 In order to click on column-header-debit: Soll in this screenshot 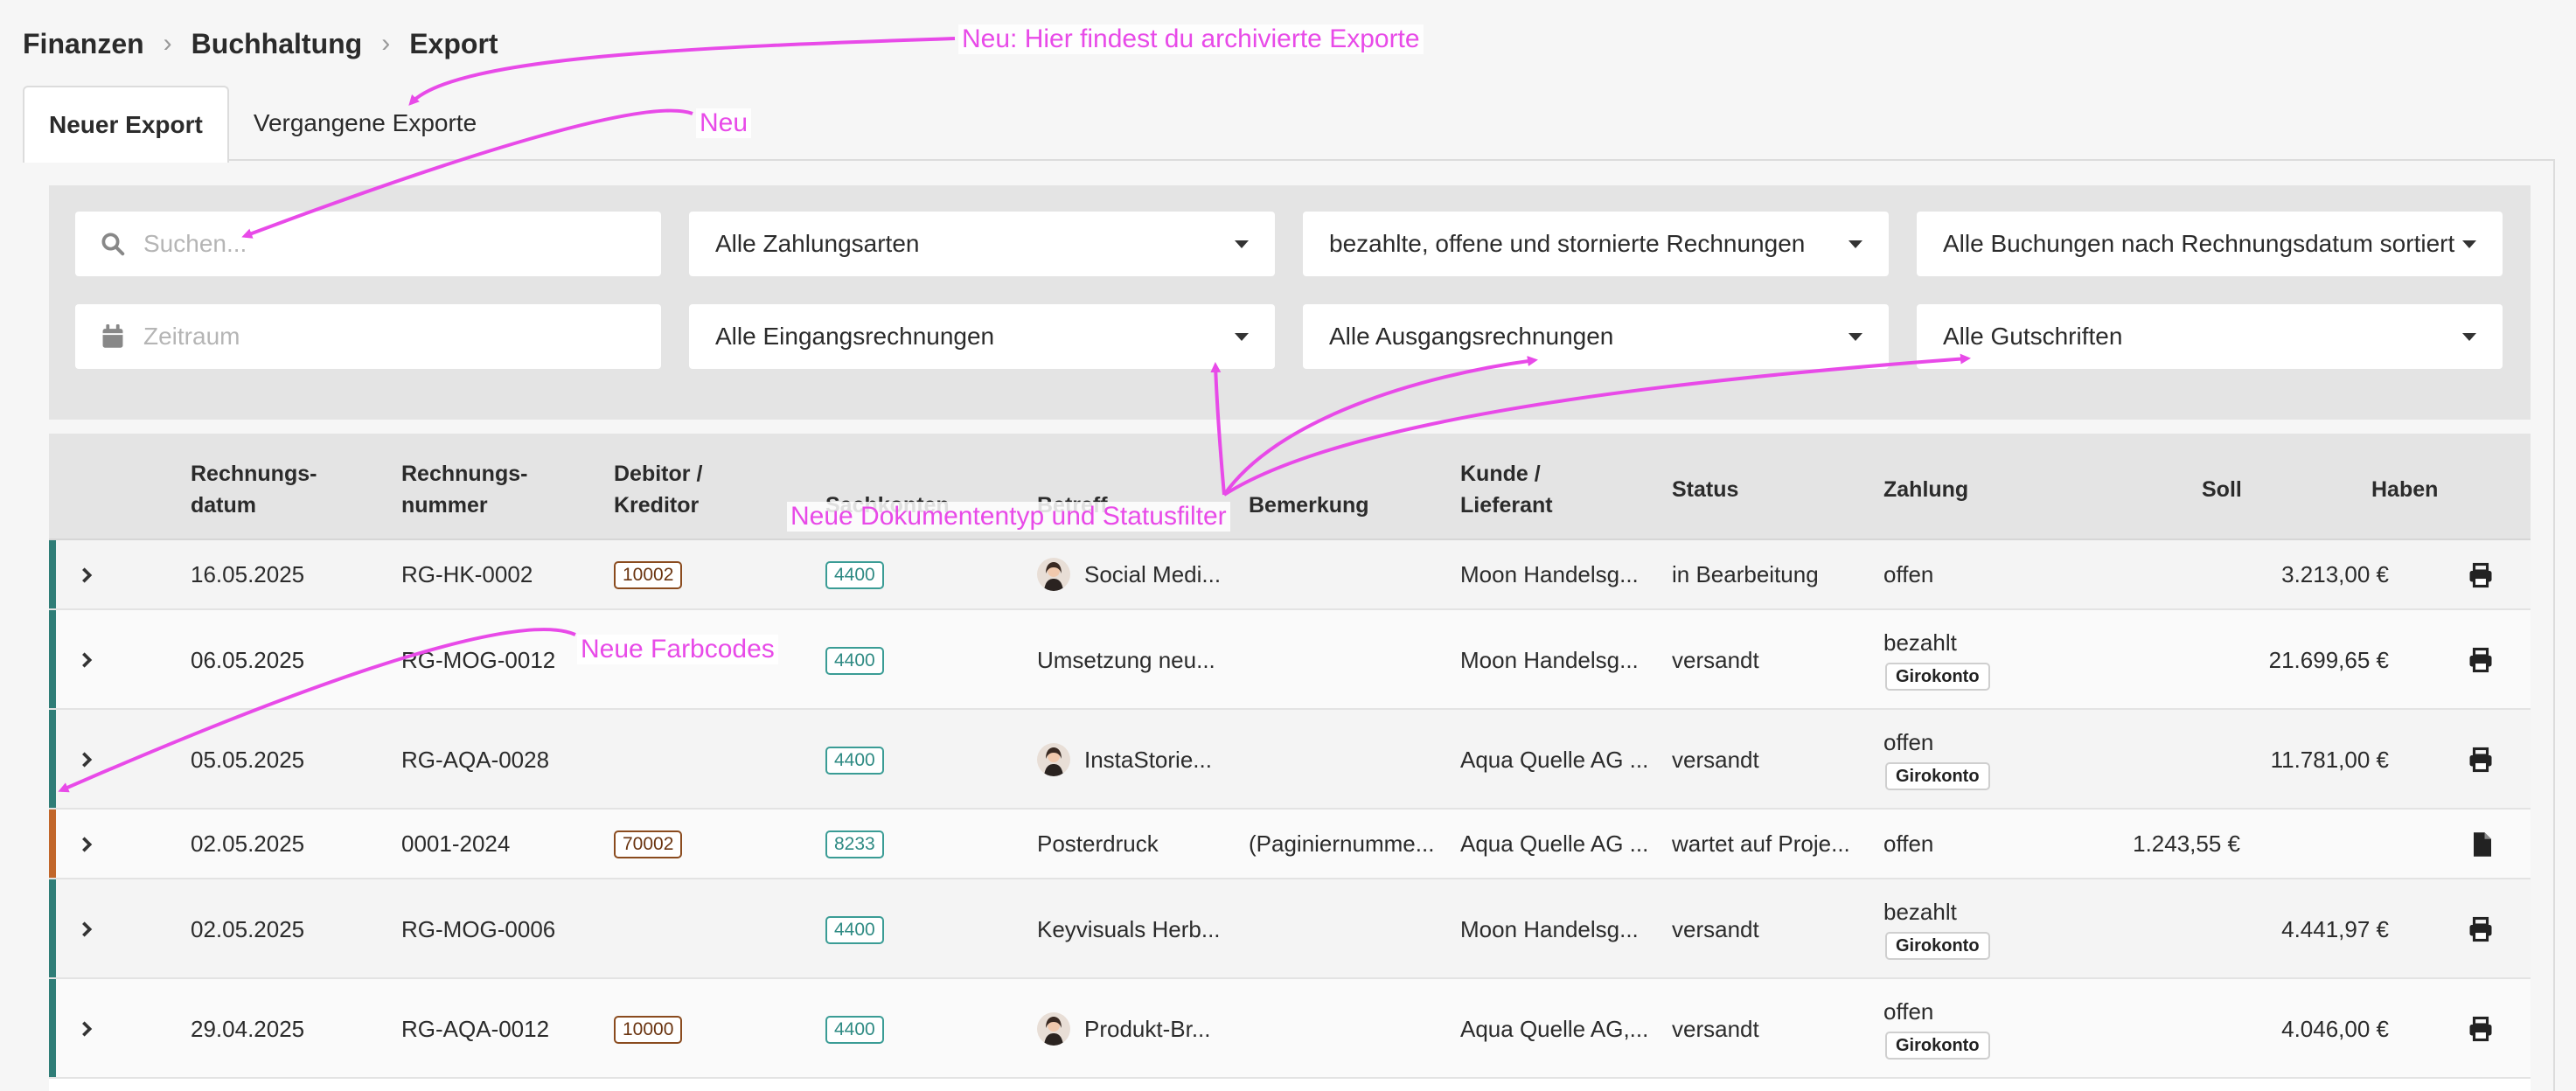, I will do `click(2222, 489)`.